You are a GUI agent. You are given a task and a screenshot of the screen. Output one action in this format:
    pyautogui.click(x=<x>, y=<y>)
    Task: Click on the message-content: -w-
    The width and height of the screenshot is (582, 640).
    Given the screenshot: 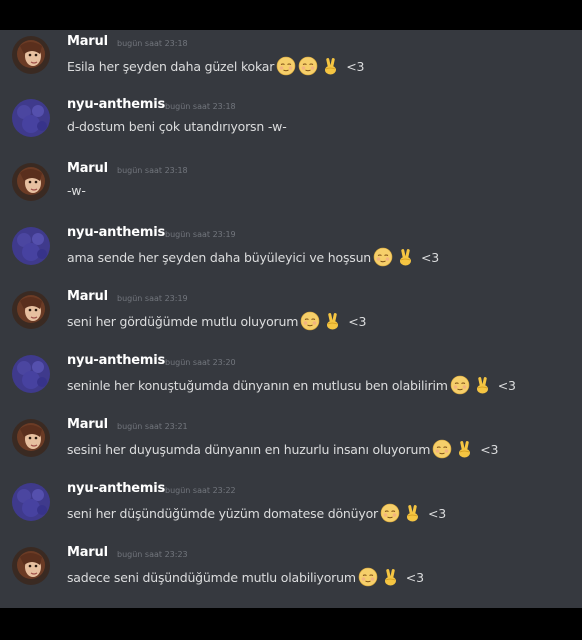 What is the action you would take?
    pyautogui.click(x=76, y=190)
    